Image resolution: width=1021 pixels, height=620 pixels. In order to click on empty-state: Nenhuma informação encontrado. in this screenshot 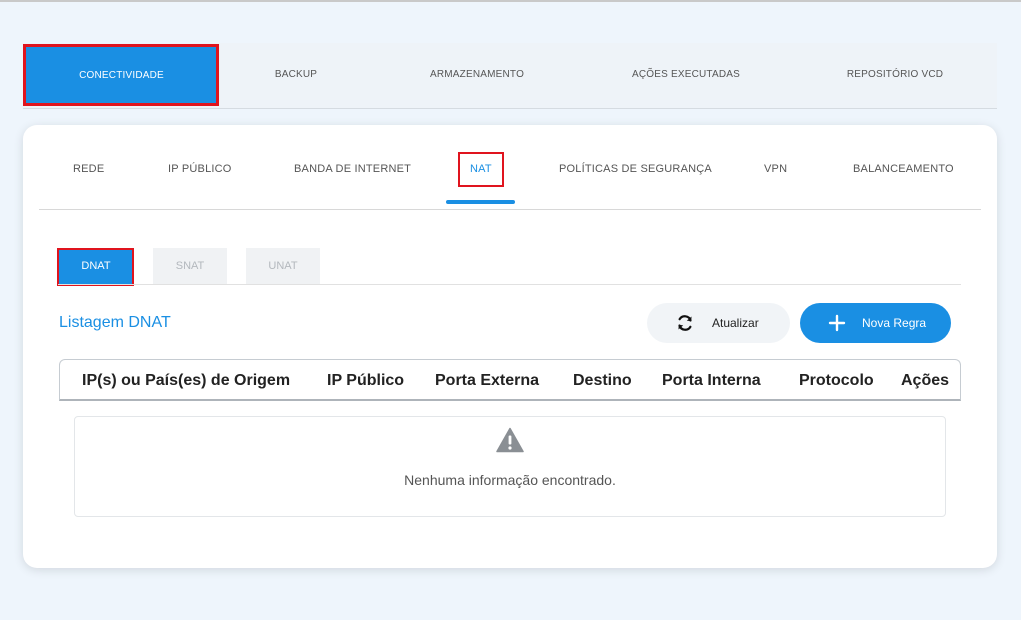, I will do `click(510, 466)`.